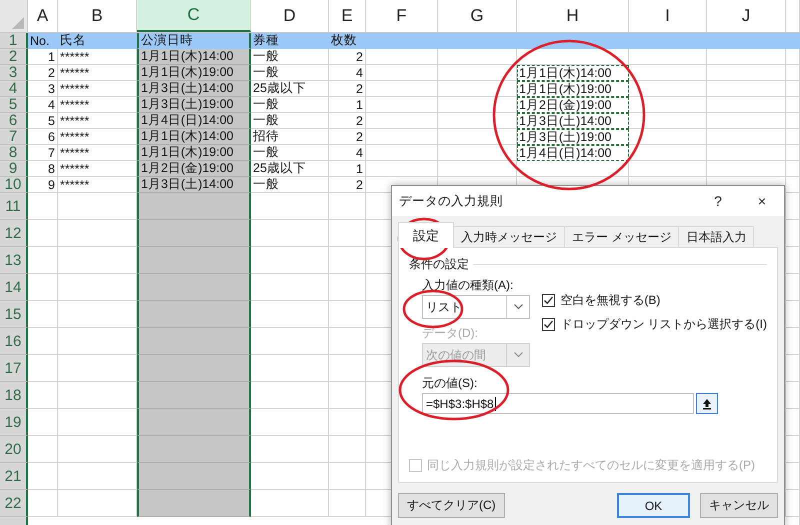 This screenshot has height=525, width=800. I want to click on checkbox-option: ドロップダウン リストから選択する(I), so click(654, 324).